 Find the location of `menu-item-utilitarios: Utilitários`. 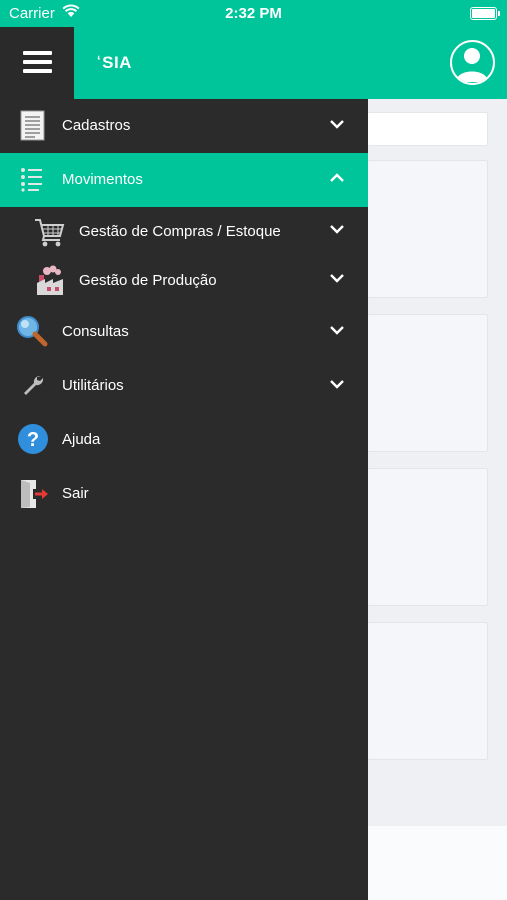

menu-item-utilitarios: Utilitários is located at coordinates (184, 386).